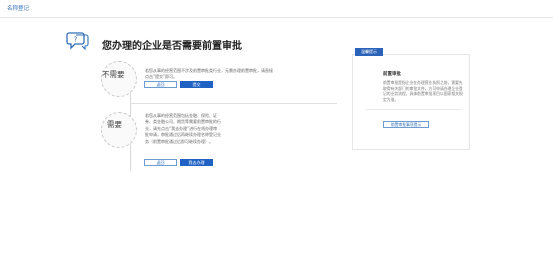  What do you see at coordinates (406, 124) in the screenshot?
I see `approval-tips-button: 前置审批事项提示` at bounding box center [406, 124].